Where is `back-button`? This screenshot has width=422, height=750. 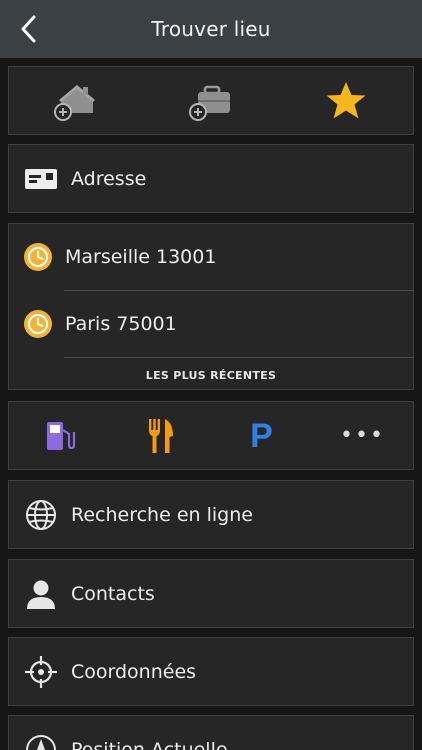 back-button is located at coordinates (28, 29).